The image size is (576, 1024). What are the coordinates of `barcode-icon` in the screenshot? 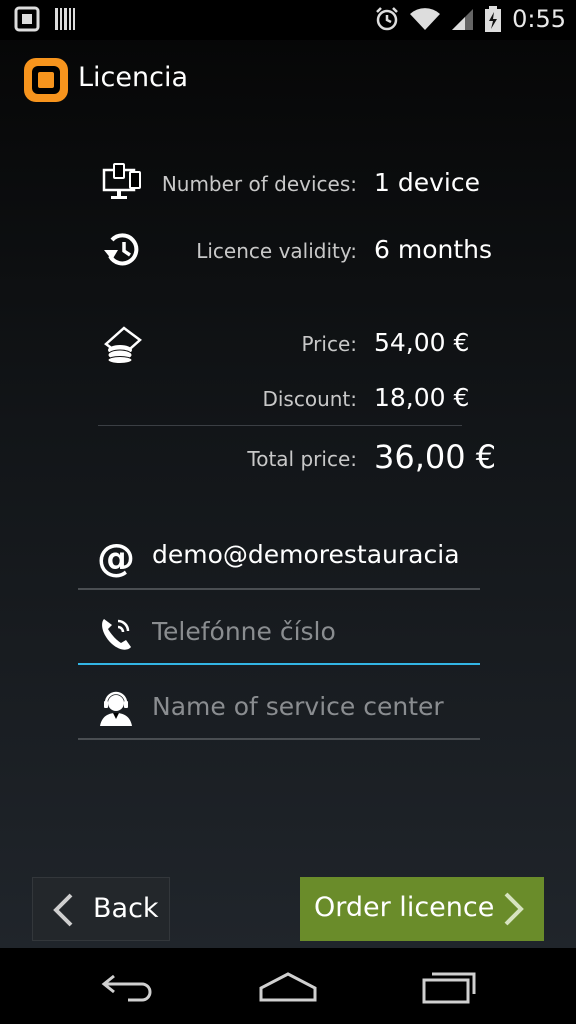 It's located at (65, 19).